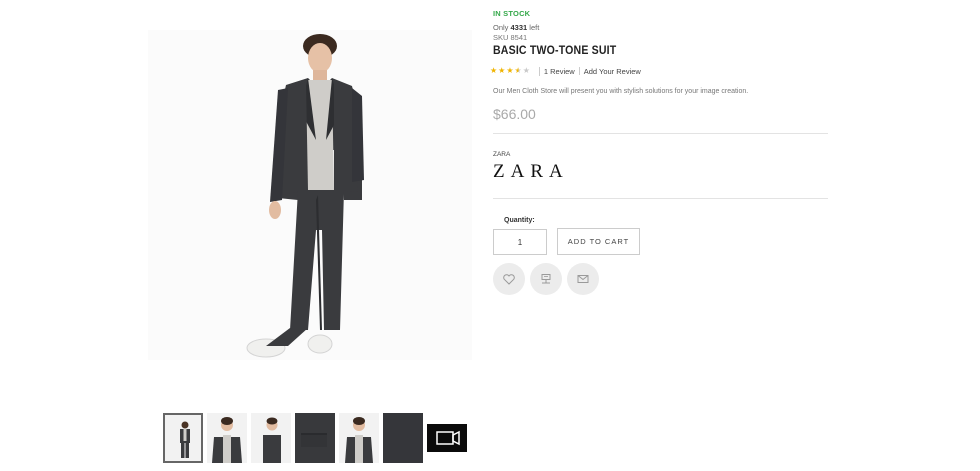 This screenshot has width=980, height=471. What do you see at coordinates (518, 70) in the screenshot?
I see `star-half-icon: ★` at bounding box center [518, 70].